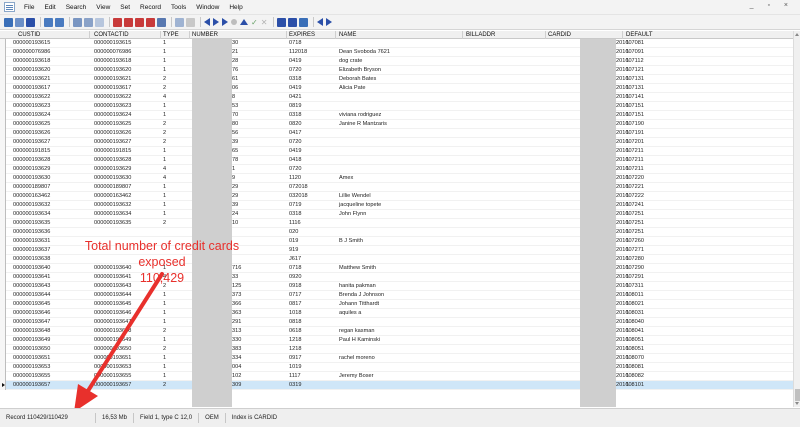 The image size is (800, 427). Describe the element at coordinates (31, 313) in the screenshot. I see `cell-custid: 000000193646` at that location.